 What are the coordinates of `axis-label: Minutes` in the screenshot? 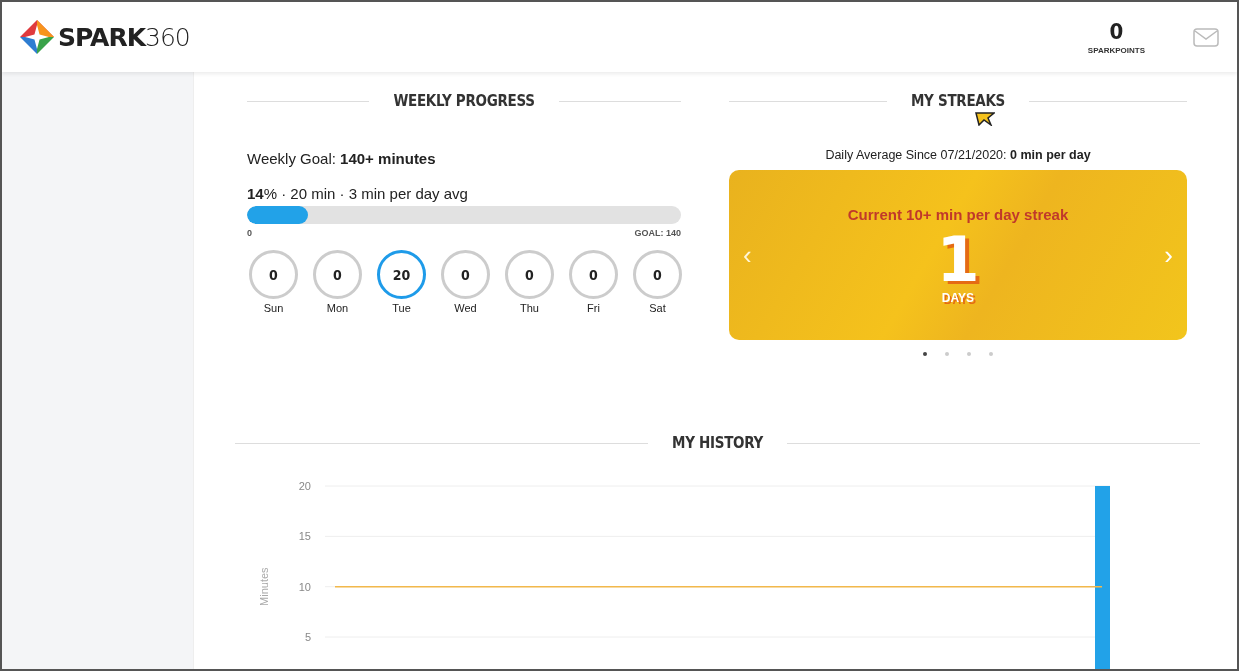 It's located at (264, 586).